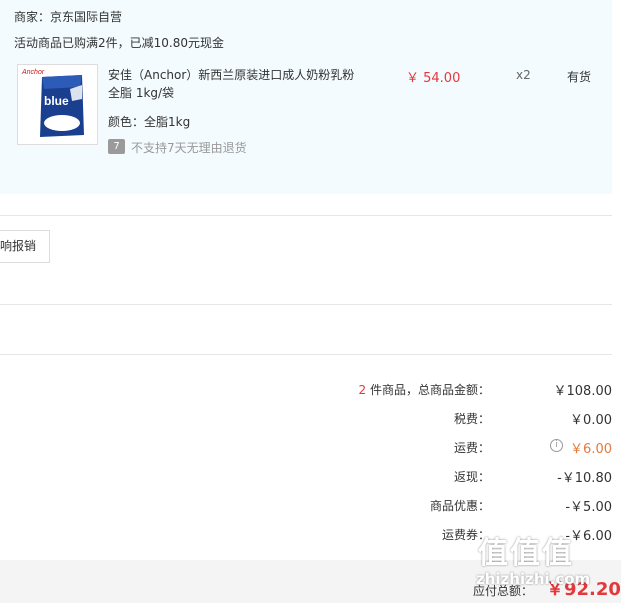  Describe the element at coordinates (591, 449) in the screenshot. I see `shipping-amount: ￥6.00` at that location.